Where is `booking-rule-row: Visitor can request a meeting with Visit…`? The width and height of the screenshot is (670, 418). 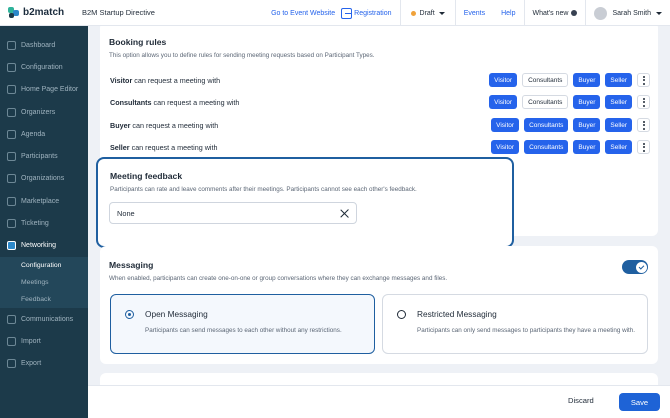
booking-rule-row: Visitor can request a meeting with Visit… is located at coordinates (380, 80).